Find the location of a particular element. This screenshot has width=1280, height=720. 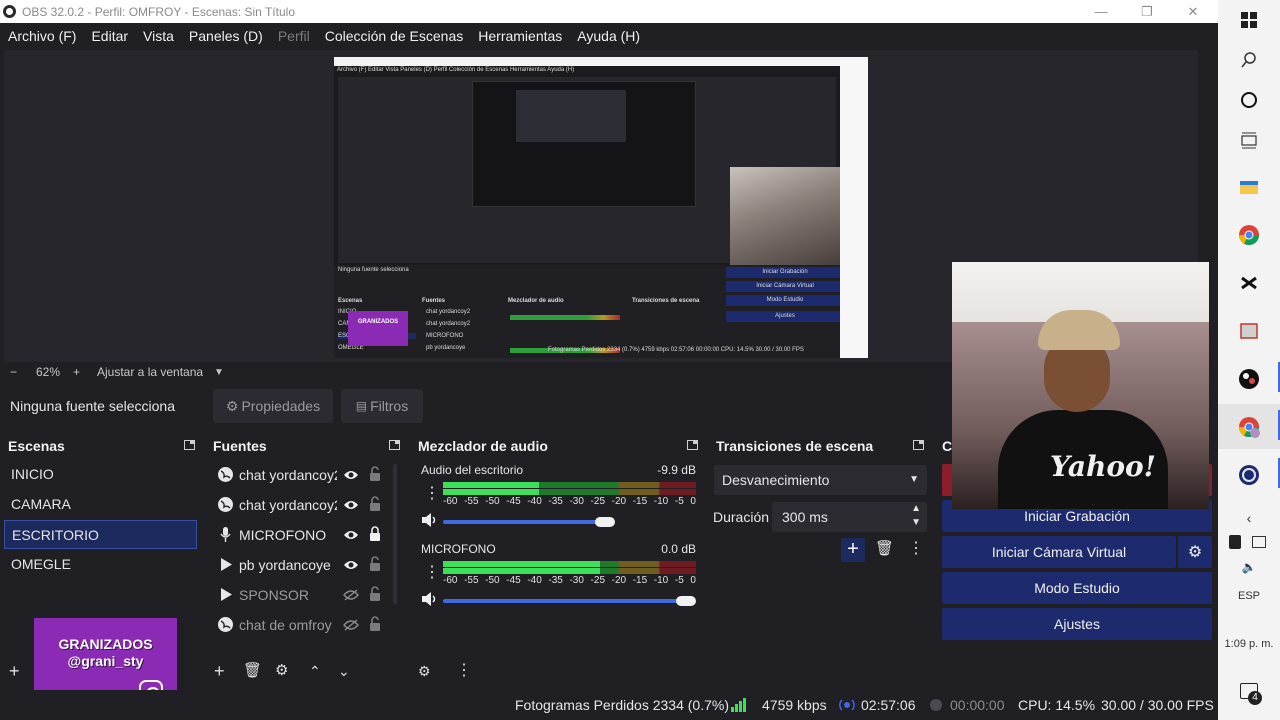

photos-app-icon is located at coordinates (1249, 331).